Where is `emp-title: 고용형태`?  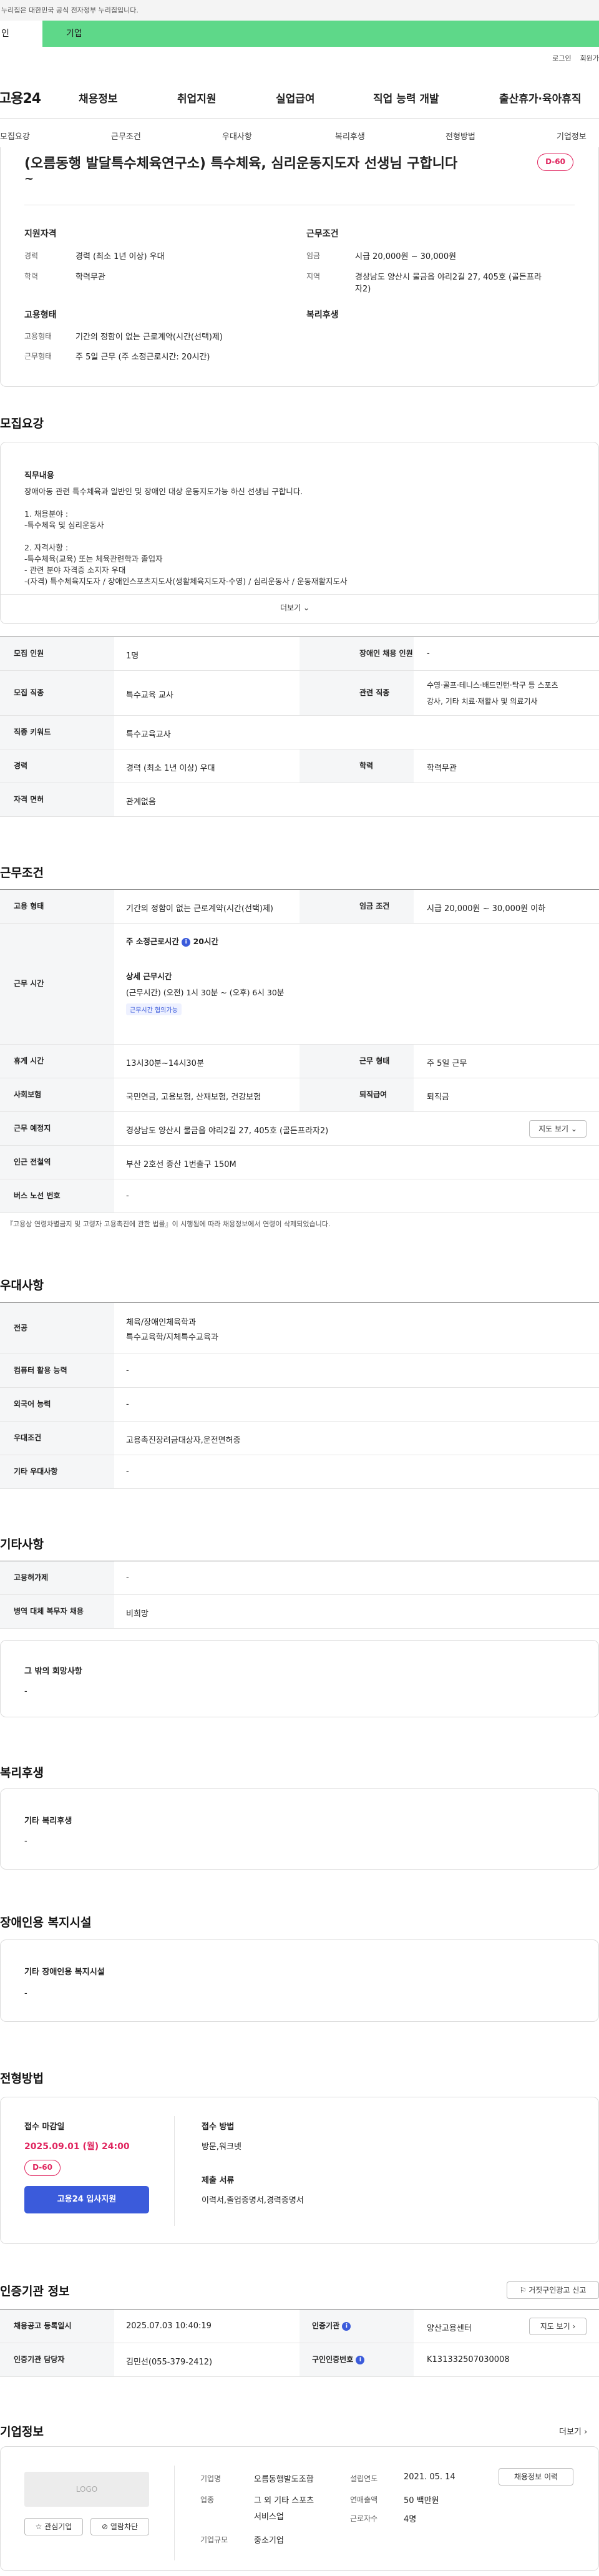 emp-title: 고용형태 is located at coordinates (40, 315).